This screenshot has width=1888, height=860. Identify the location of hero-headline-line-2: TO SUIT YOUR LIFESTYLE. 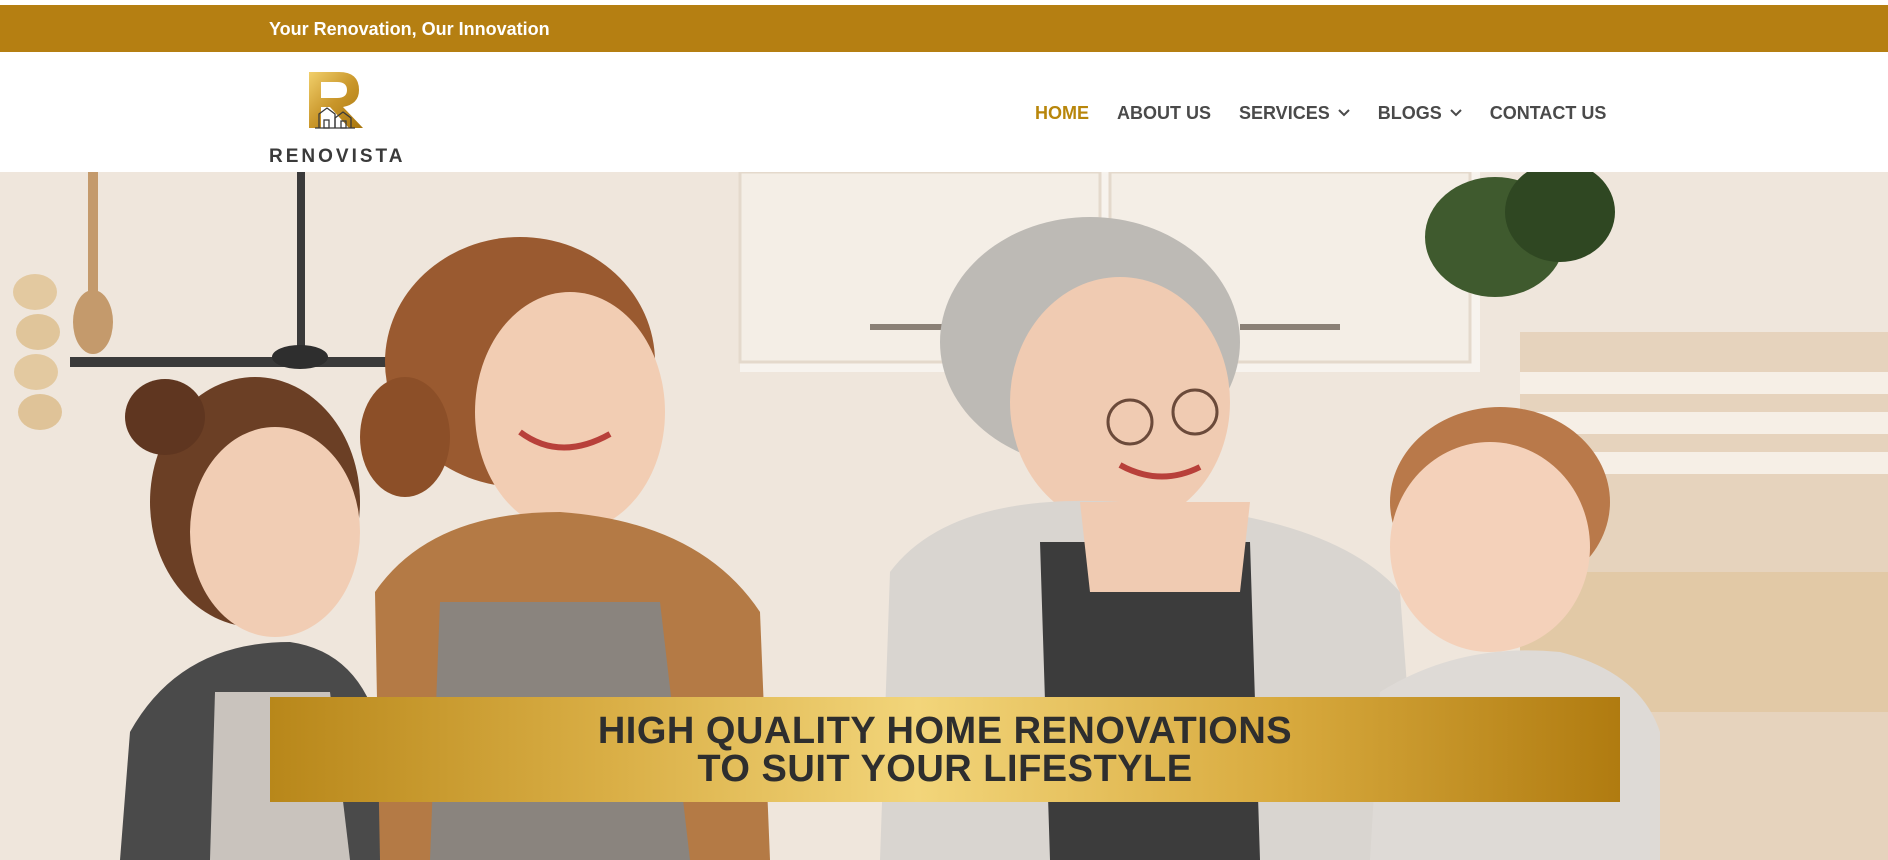
(945, 768).